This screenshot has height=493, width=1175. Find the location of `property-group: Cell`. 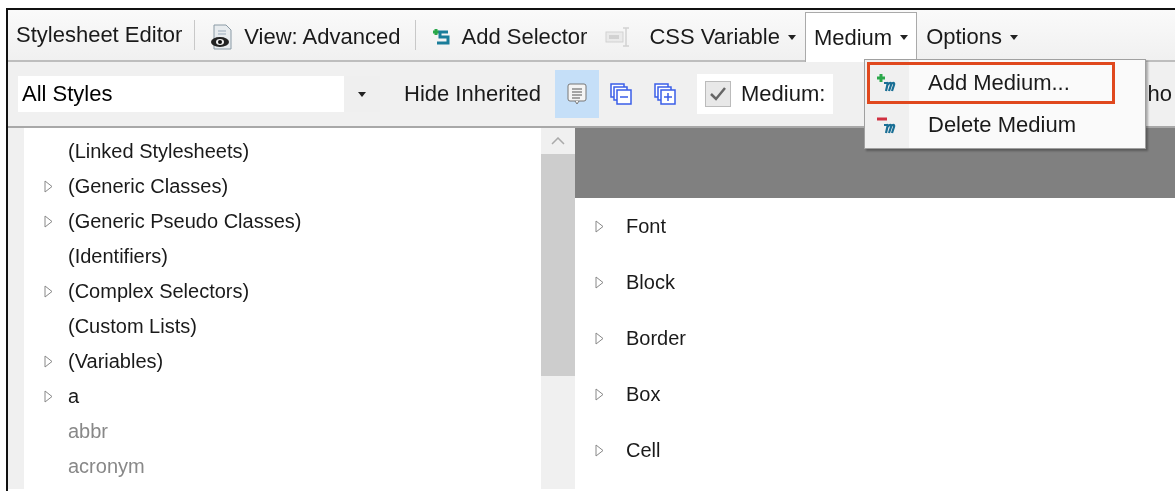

property-group: Cell is located at coordinates (643, 450).